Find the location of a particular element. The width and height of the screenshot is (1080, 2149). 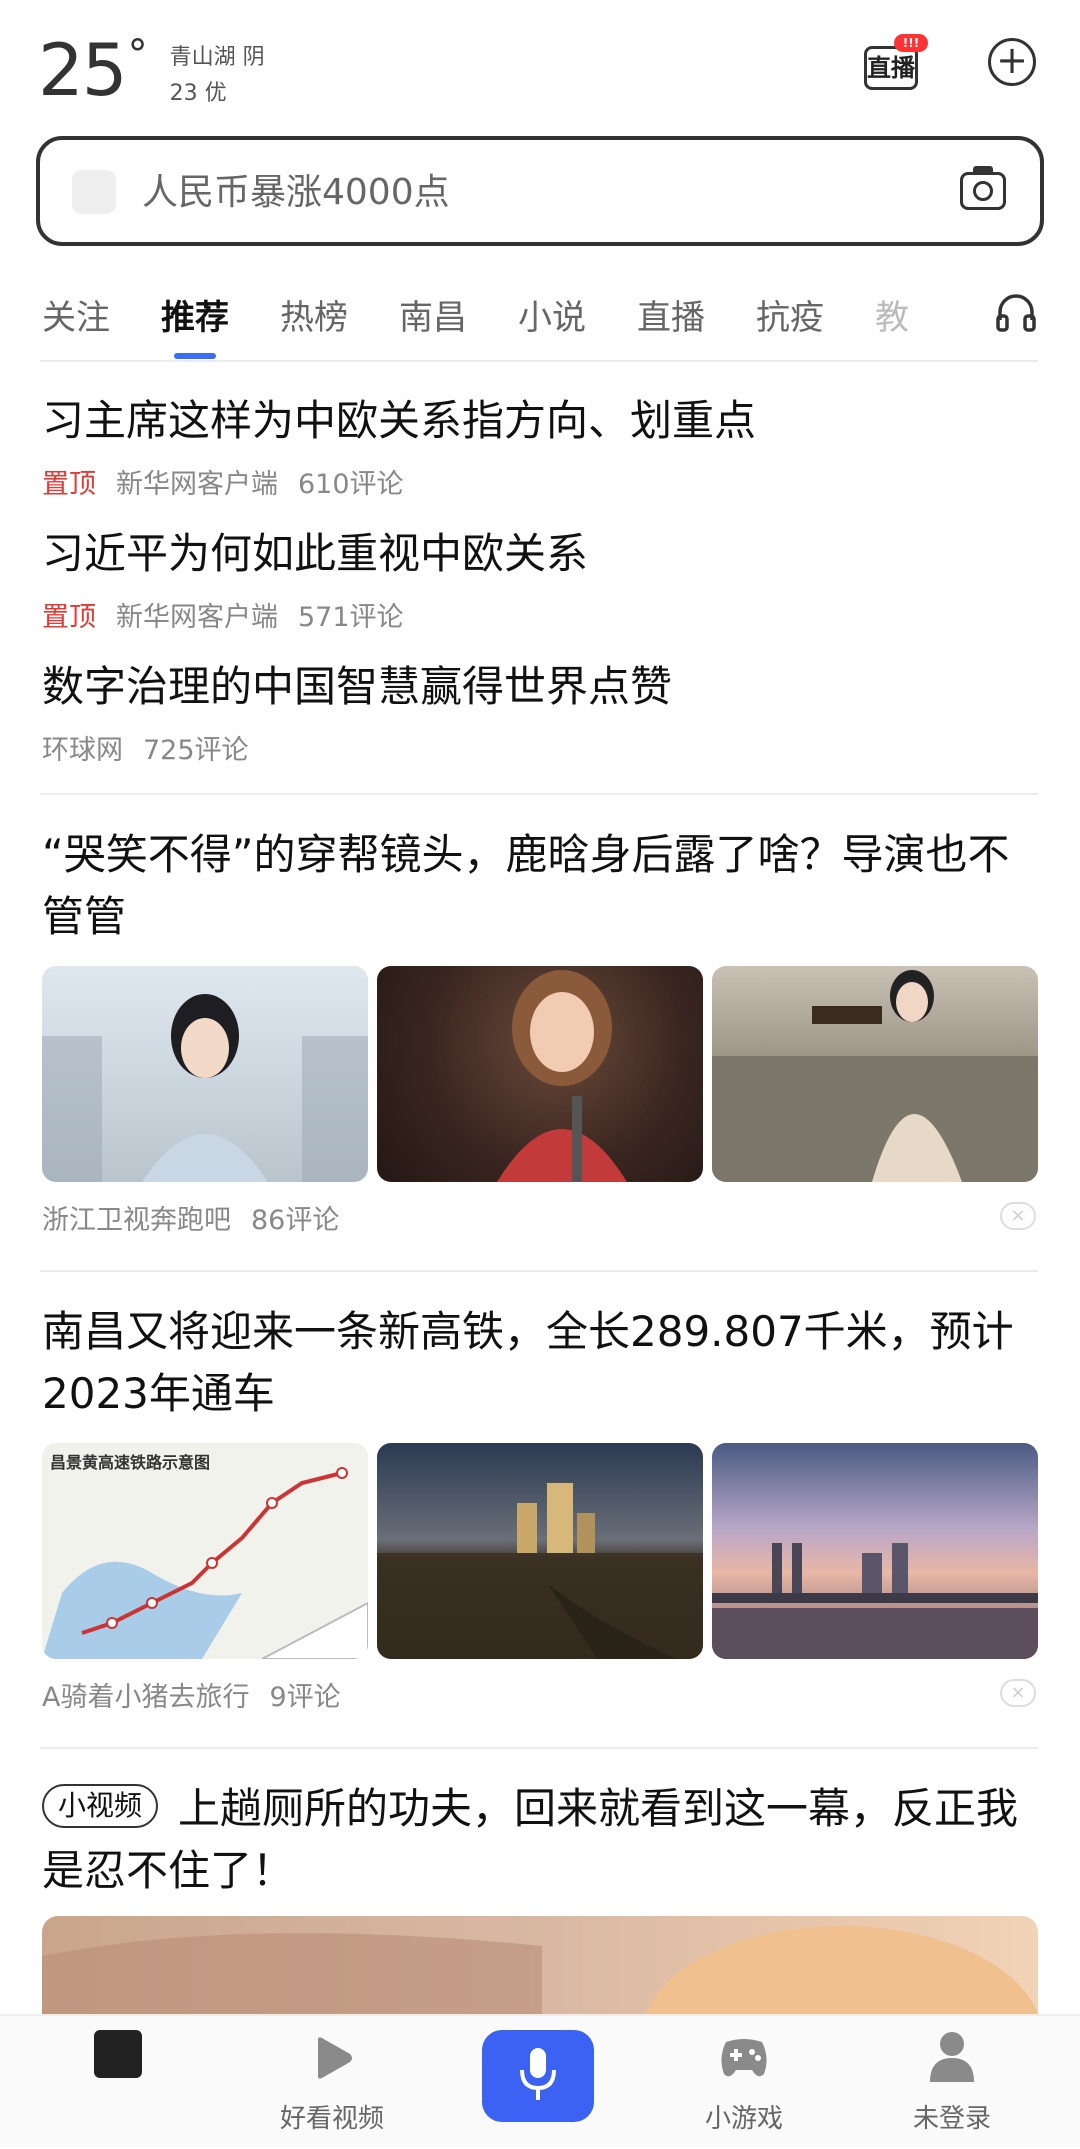

image-row: 昌景黄高速铁路示意图 is located at coordinates (540, 1551).